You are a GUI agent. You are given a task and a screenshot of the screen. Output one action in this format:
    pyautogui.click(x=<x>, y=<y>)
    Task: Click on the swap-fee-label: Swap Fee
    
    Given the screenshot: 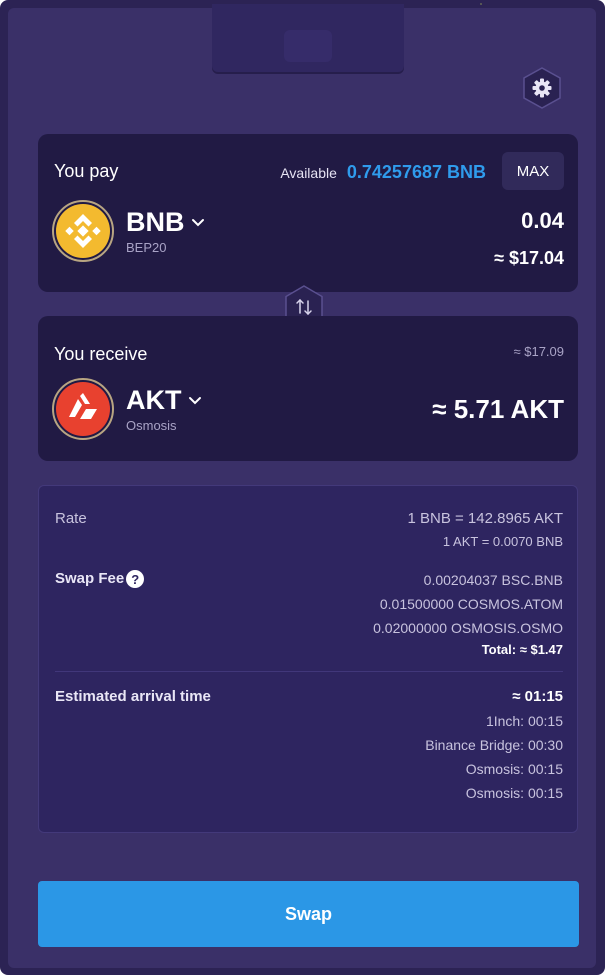 What is the action you would take?
    pyautogui.click(x=90, y=578)
    